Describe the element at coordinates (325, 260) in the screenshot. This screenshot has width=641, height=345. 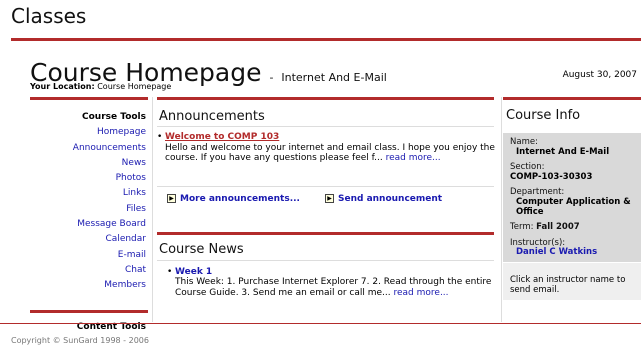
I see `news-rule` at that location.